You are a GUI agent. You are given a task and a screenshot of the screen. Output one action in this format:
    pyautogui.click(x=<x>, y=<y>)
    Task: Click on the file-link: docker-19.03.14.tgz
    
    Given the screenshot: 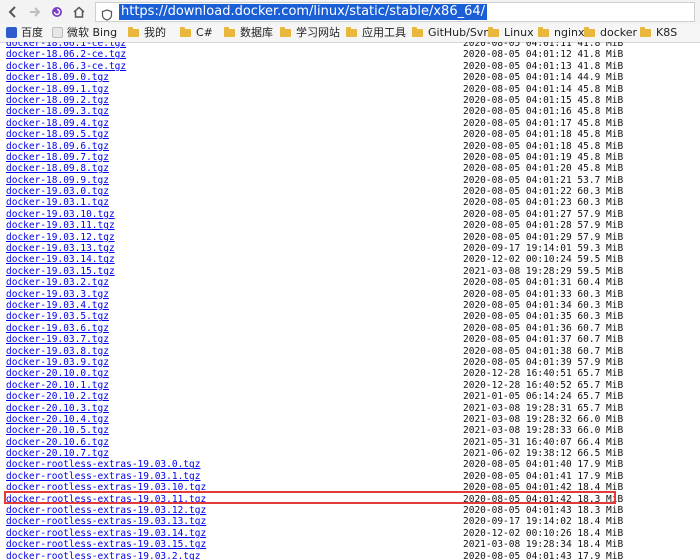 What is the action you would take?
    pyautogui.click(x=60, y=259)
    